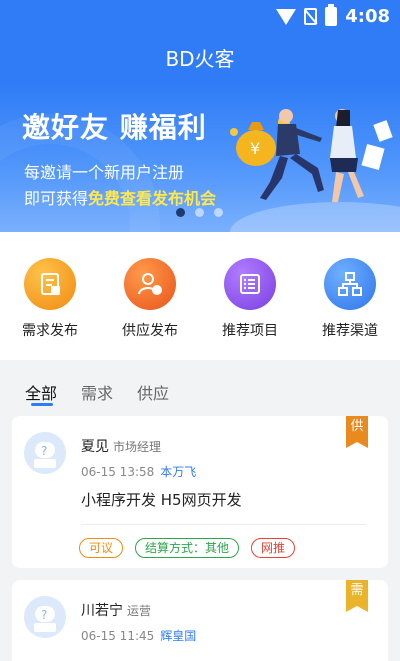 This screenshot has height=661, width=400. What do you see at coordinates (250, 284) in the screenshot?
I see `project-list-icon` at bounding box center [250, 284].